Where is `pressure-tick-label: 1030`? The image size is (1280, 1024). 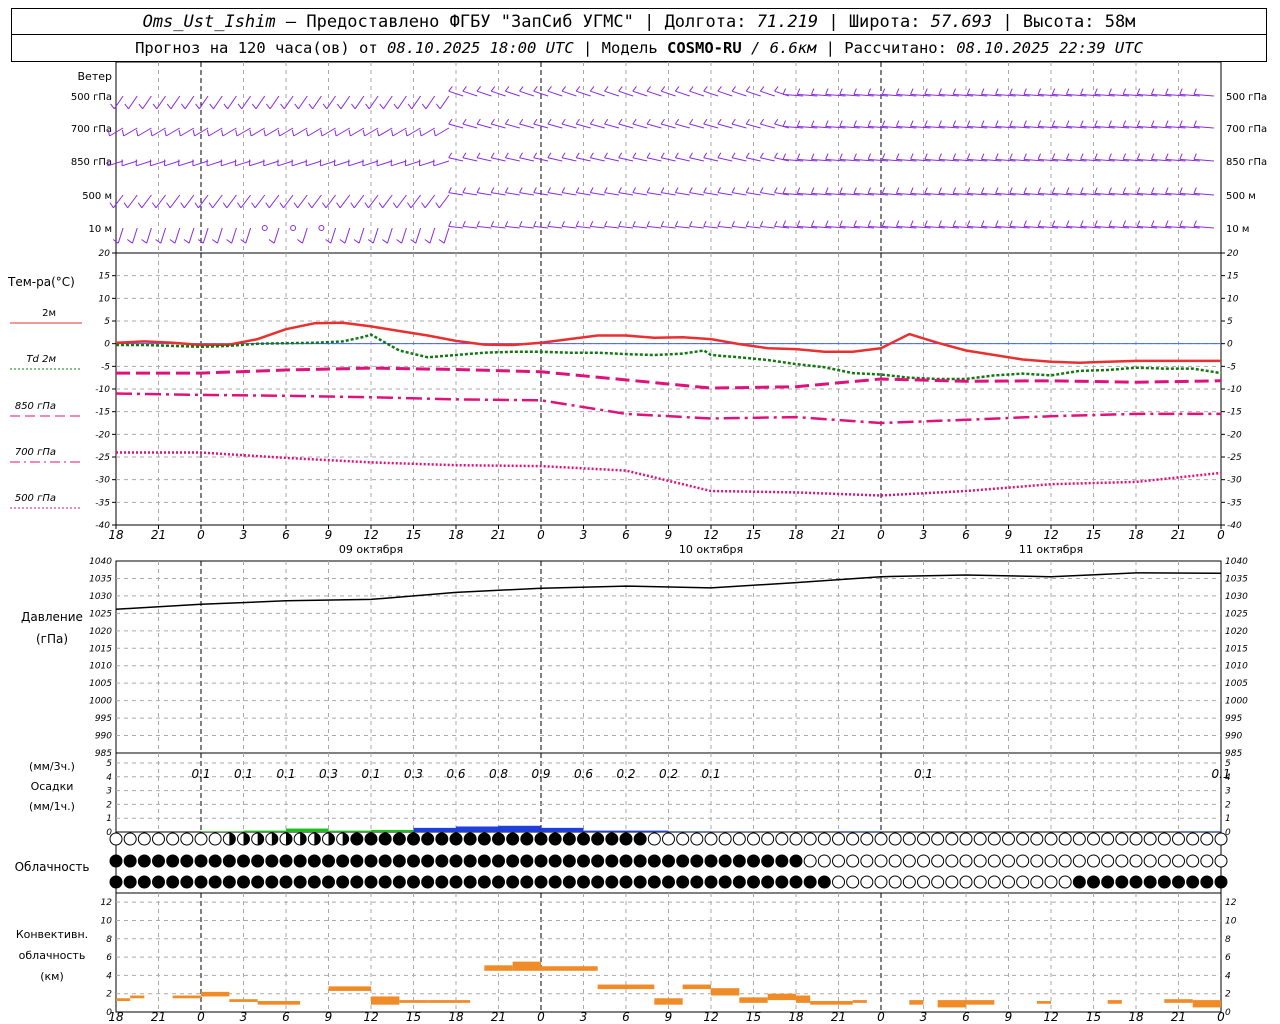
pressure-tick-label: 1030 is located at coordinates (100, 597).